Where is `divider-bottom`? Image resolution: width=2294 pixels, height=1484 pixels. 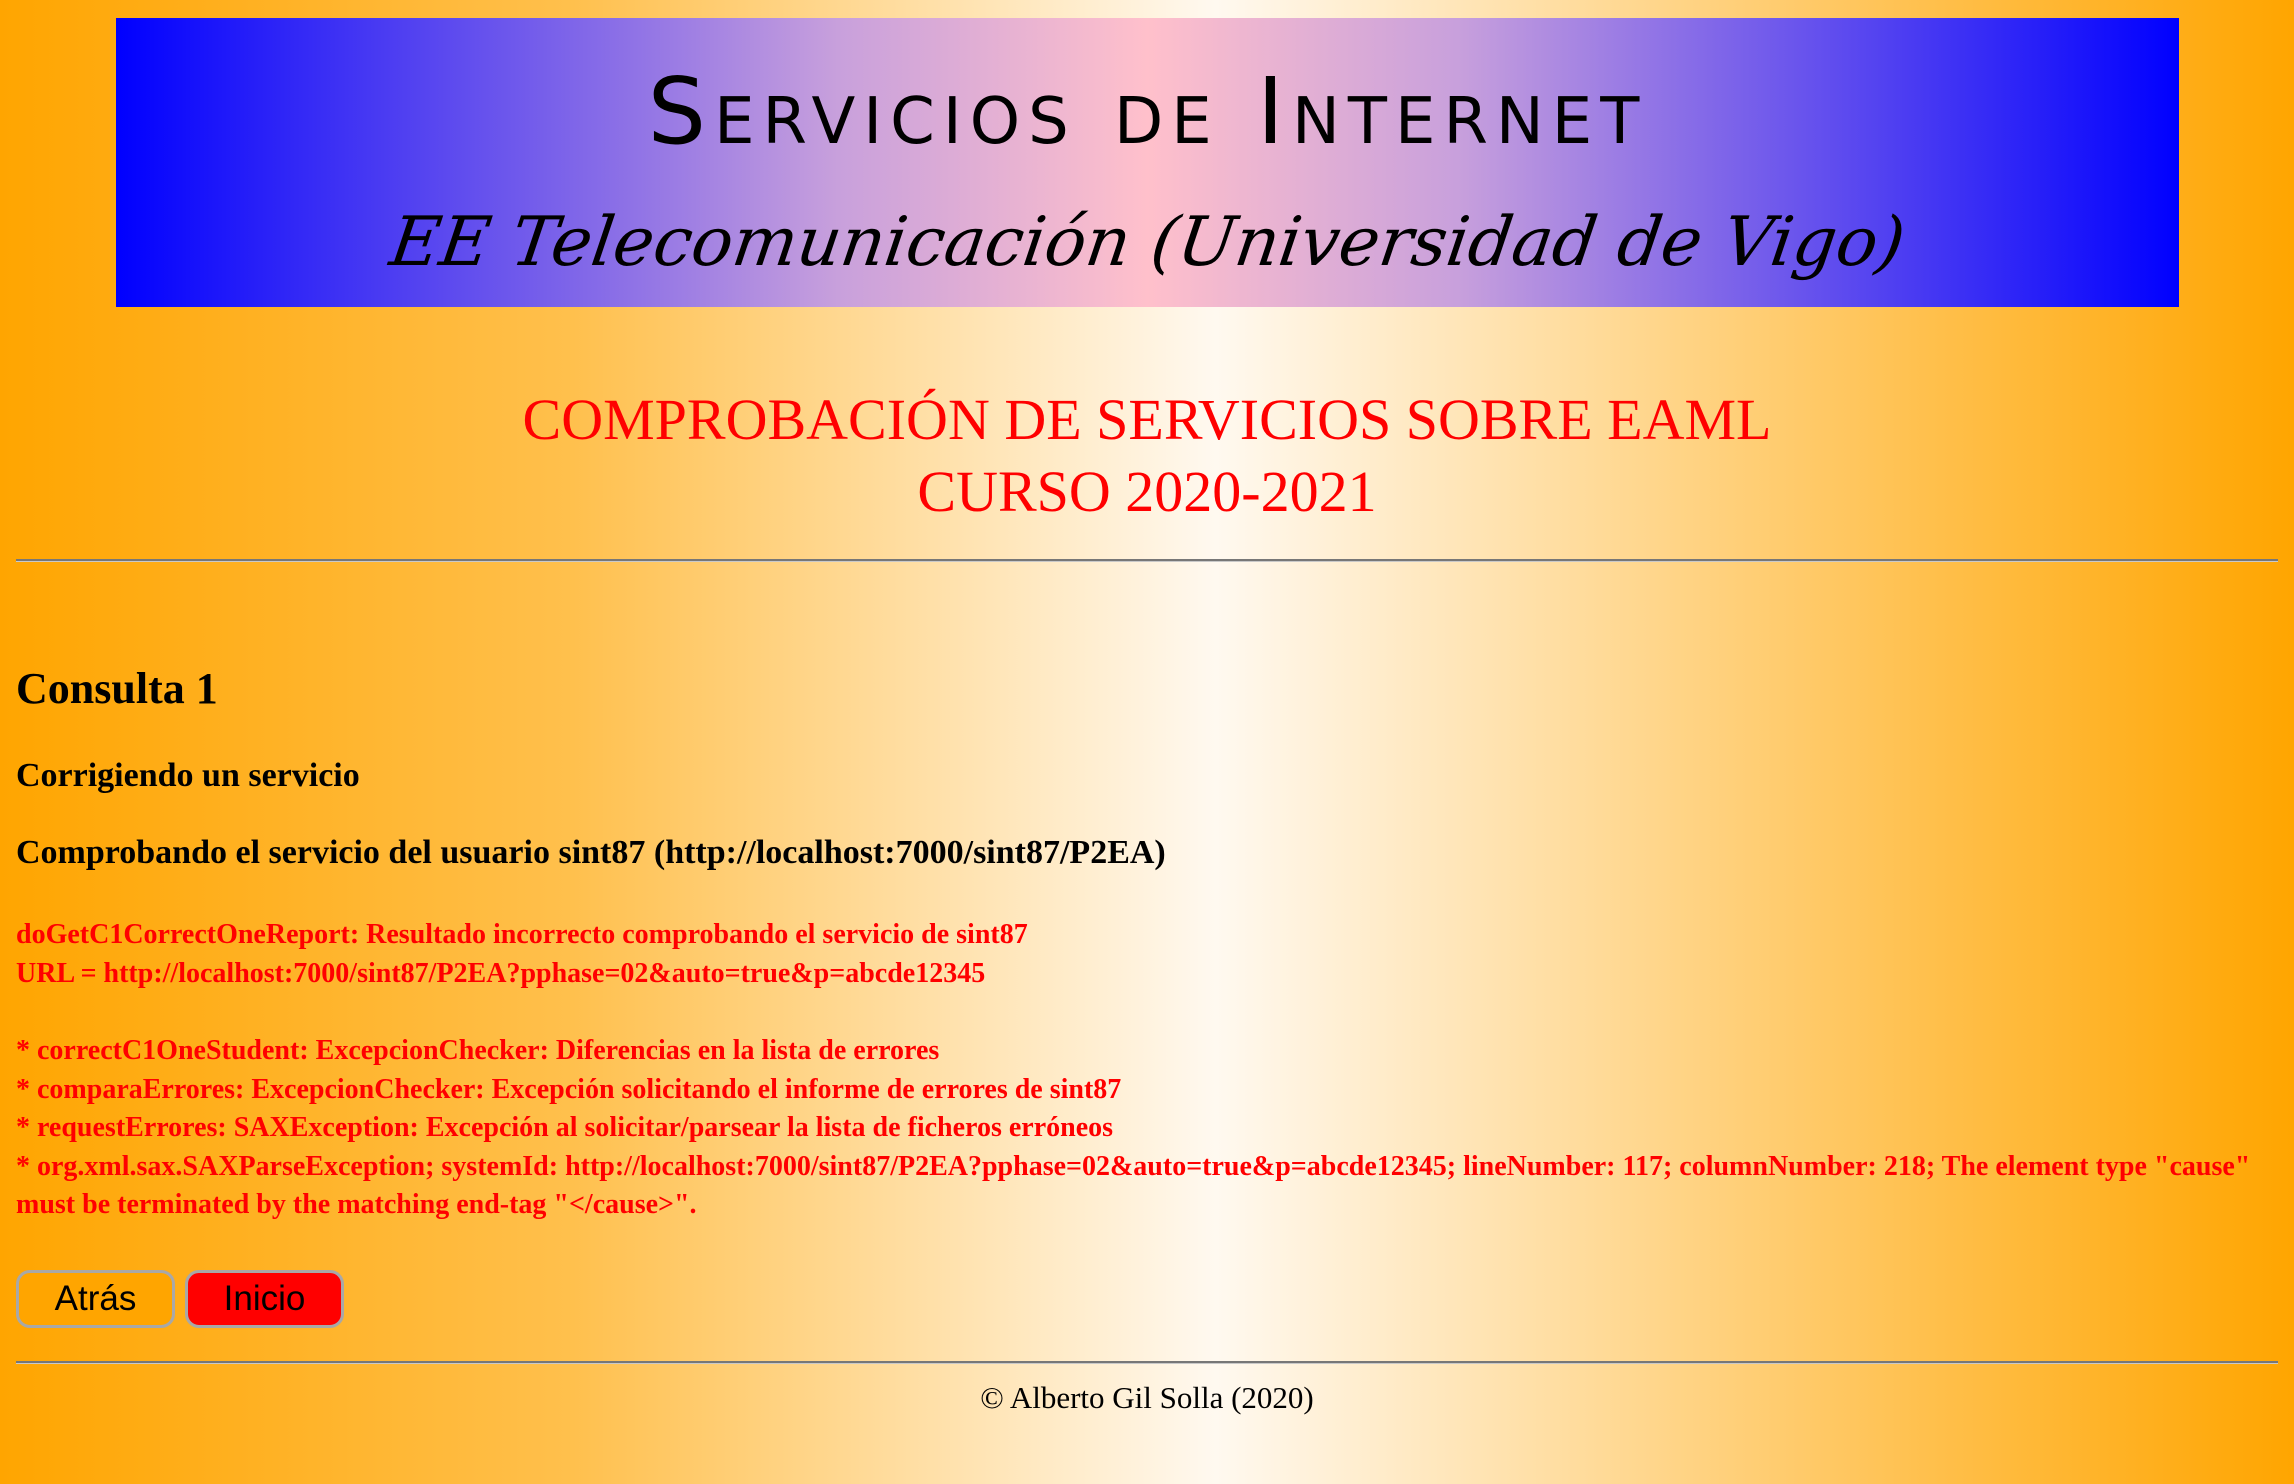
divider-bottom is located at coordinates (1147, 1362).